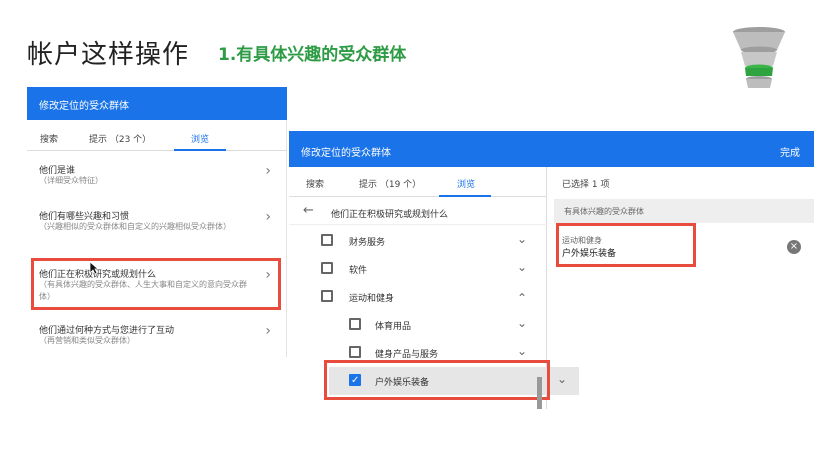 Image resolution: width=830 pixels, height=468 pixels. Describe the element at coordinates (87, 340) in the screenshot. I see `item-subtitle: （再营销和类似受众群体）` at that location.